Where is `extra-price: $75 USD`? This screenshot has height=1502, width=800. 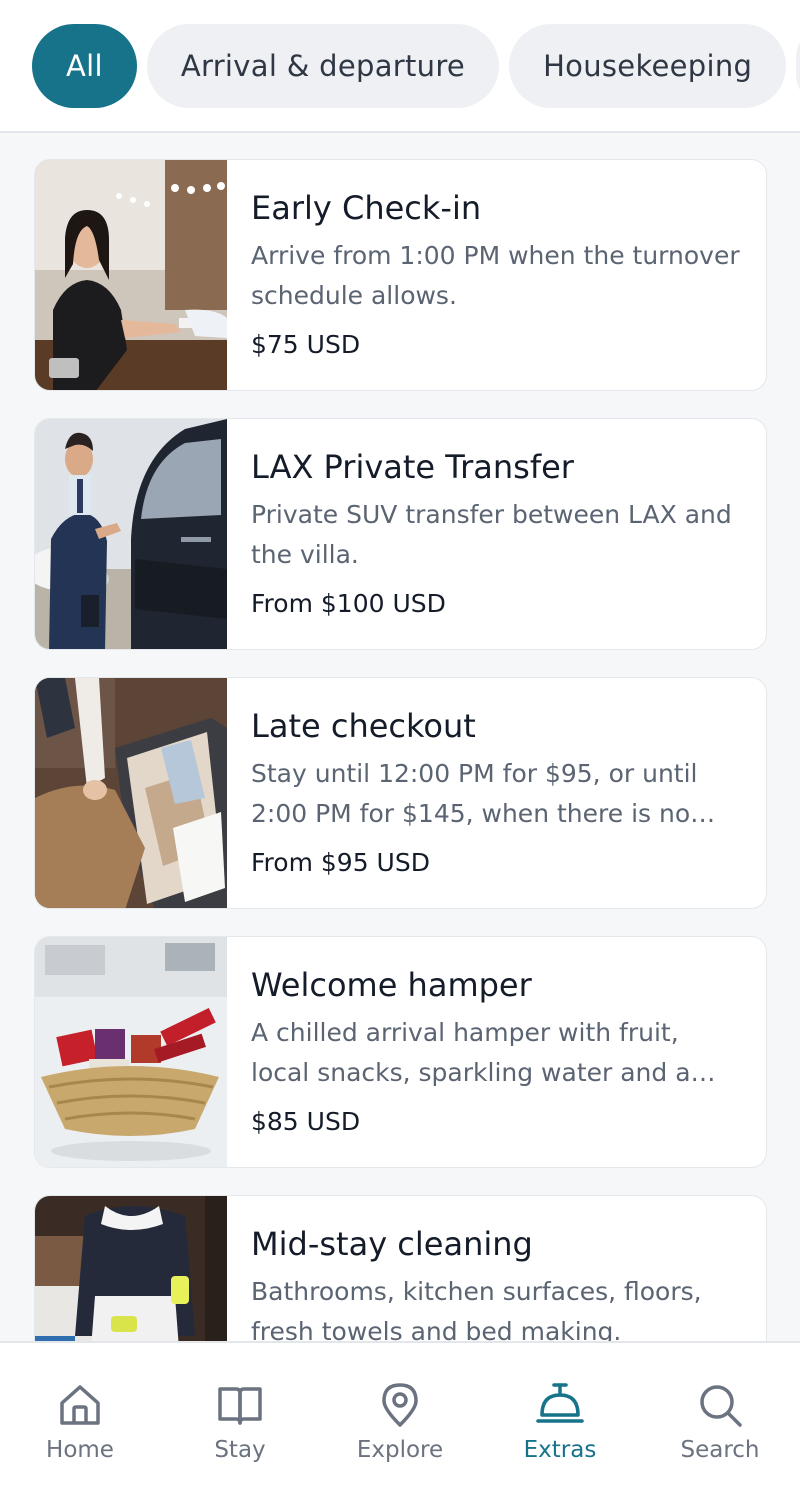
extra-price: $75 USD is located at coordinates (306, 344).